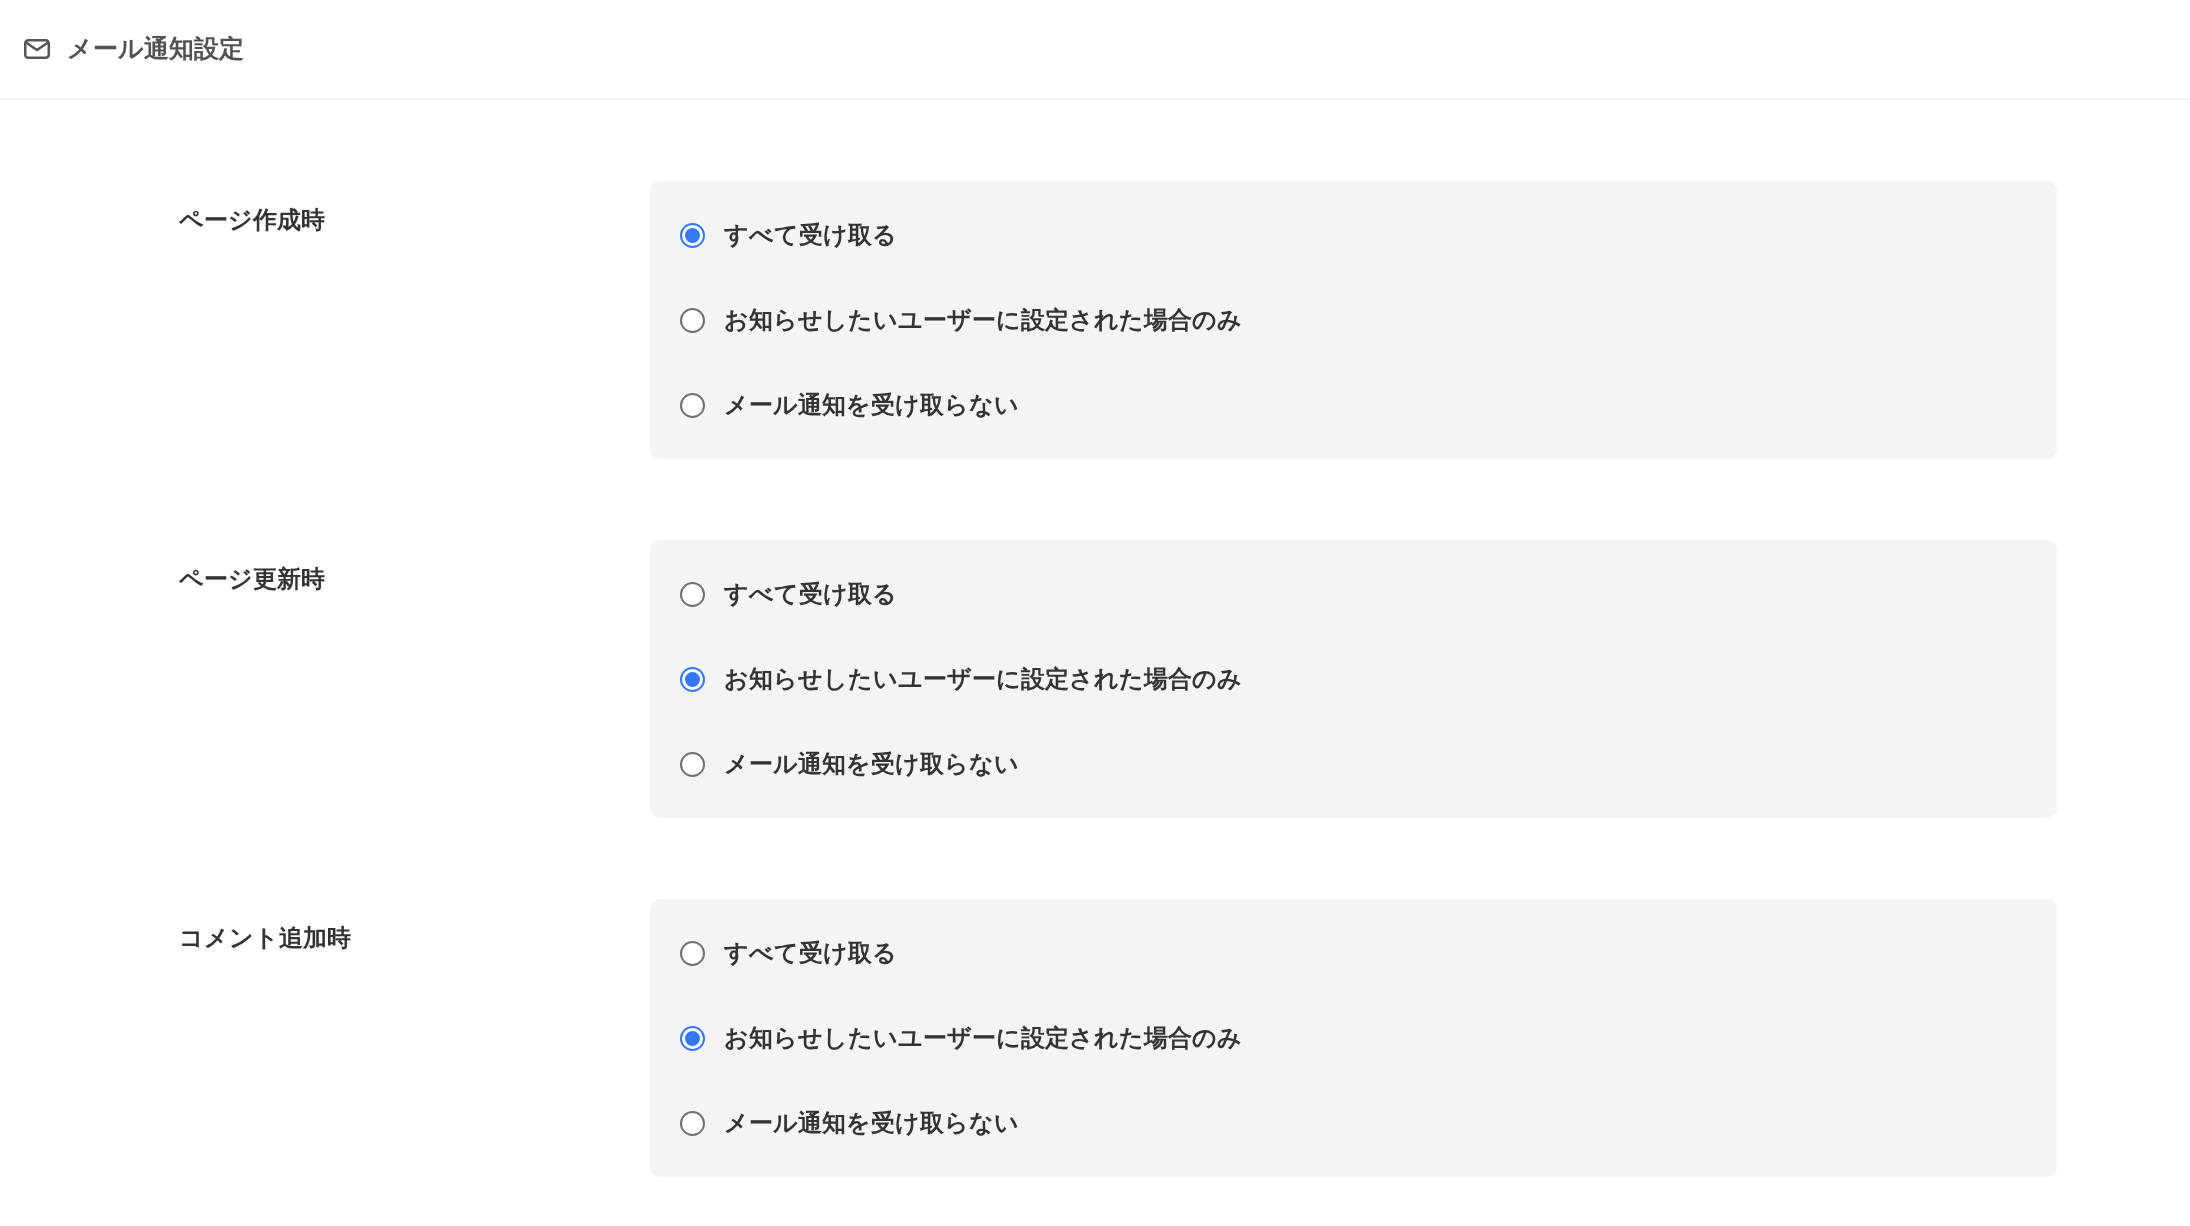 The width and height of the screenshot is (2190, 1226). I want to click on section-label: コメント追加時, so click(265, 938).